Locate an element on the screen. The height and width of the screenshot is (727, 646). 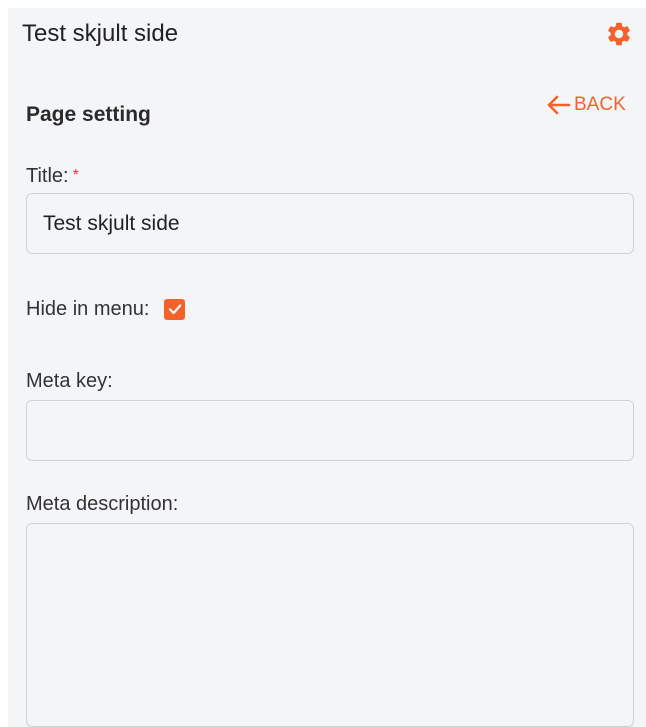
required-marker: * is located at coordinates (75, 175).